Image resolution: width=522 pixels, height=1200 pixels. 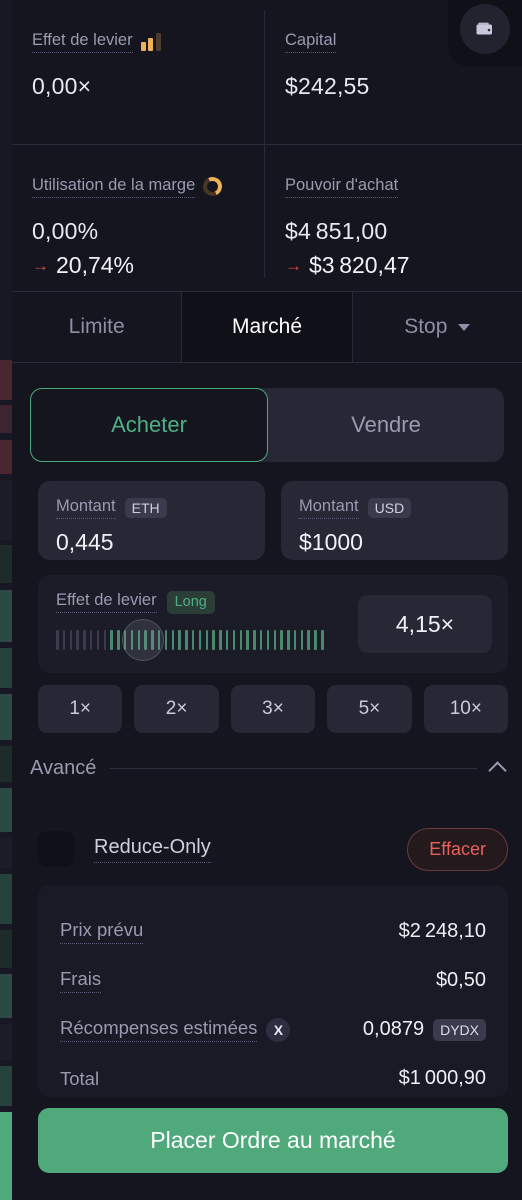 What do you see at coordinates (151, 520) in the screenshot?
I see `amount-input-base: Montant ETH 0,445` at bounding box center [151, 520].